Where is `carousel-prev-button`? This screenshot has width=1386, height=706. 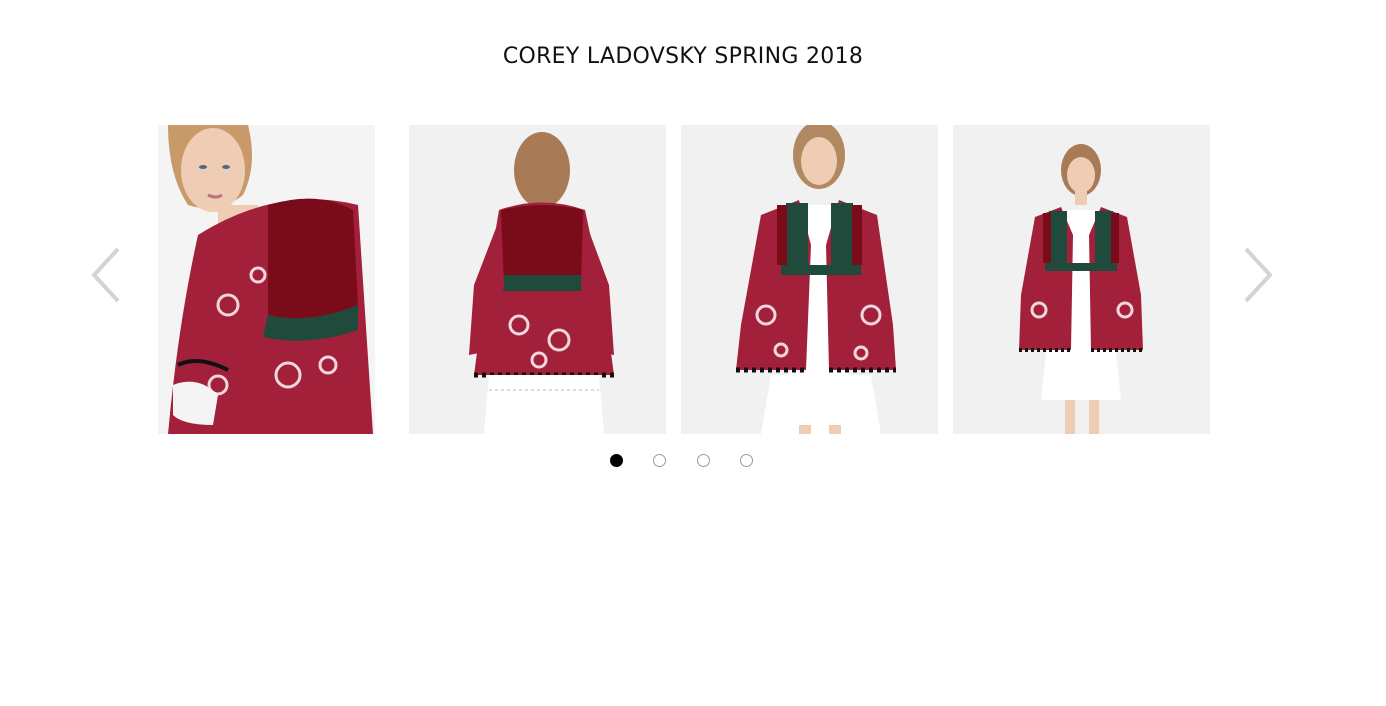 carousel-prev-button is located at coordinates (106, 275).